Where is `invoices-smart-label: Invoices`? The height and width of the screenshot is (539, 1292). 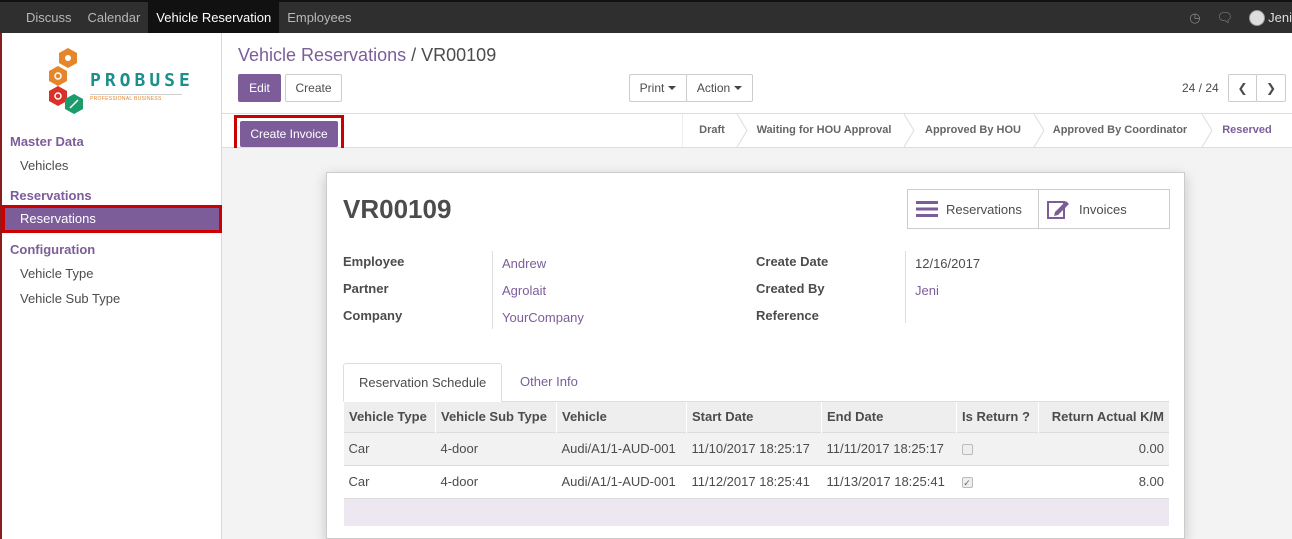
invoices-smart-label: Invoices is located at coordinates (1103, 209).